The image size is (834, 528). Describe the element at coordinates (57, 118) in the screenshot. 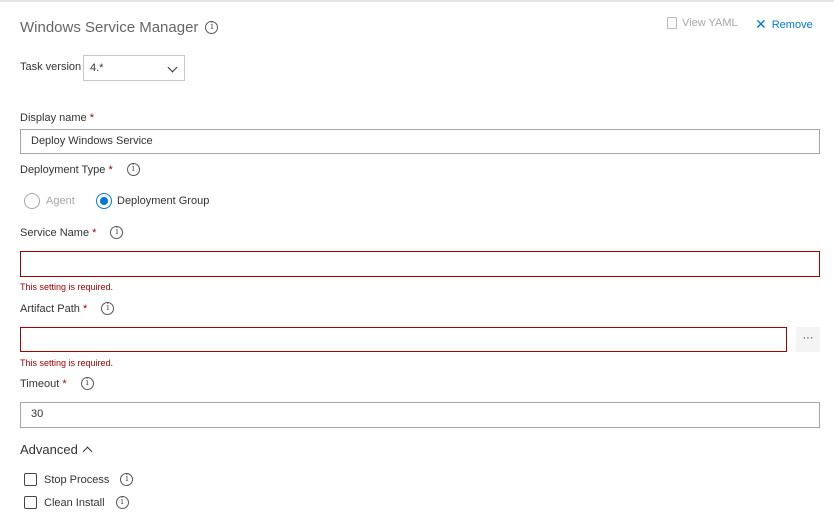

I see `display-name-label: Display name *` at that location.